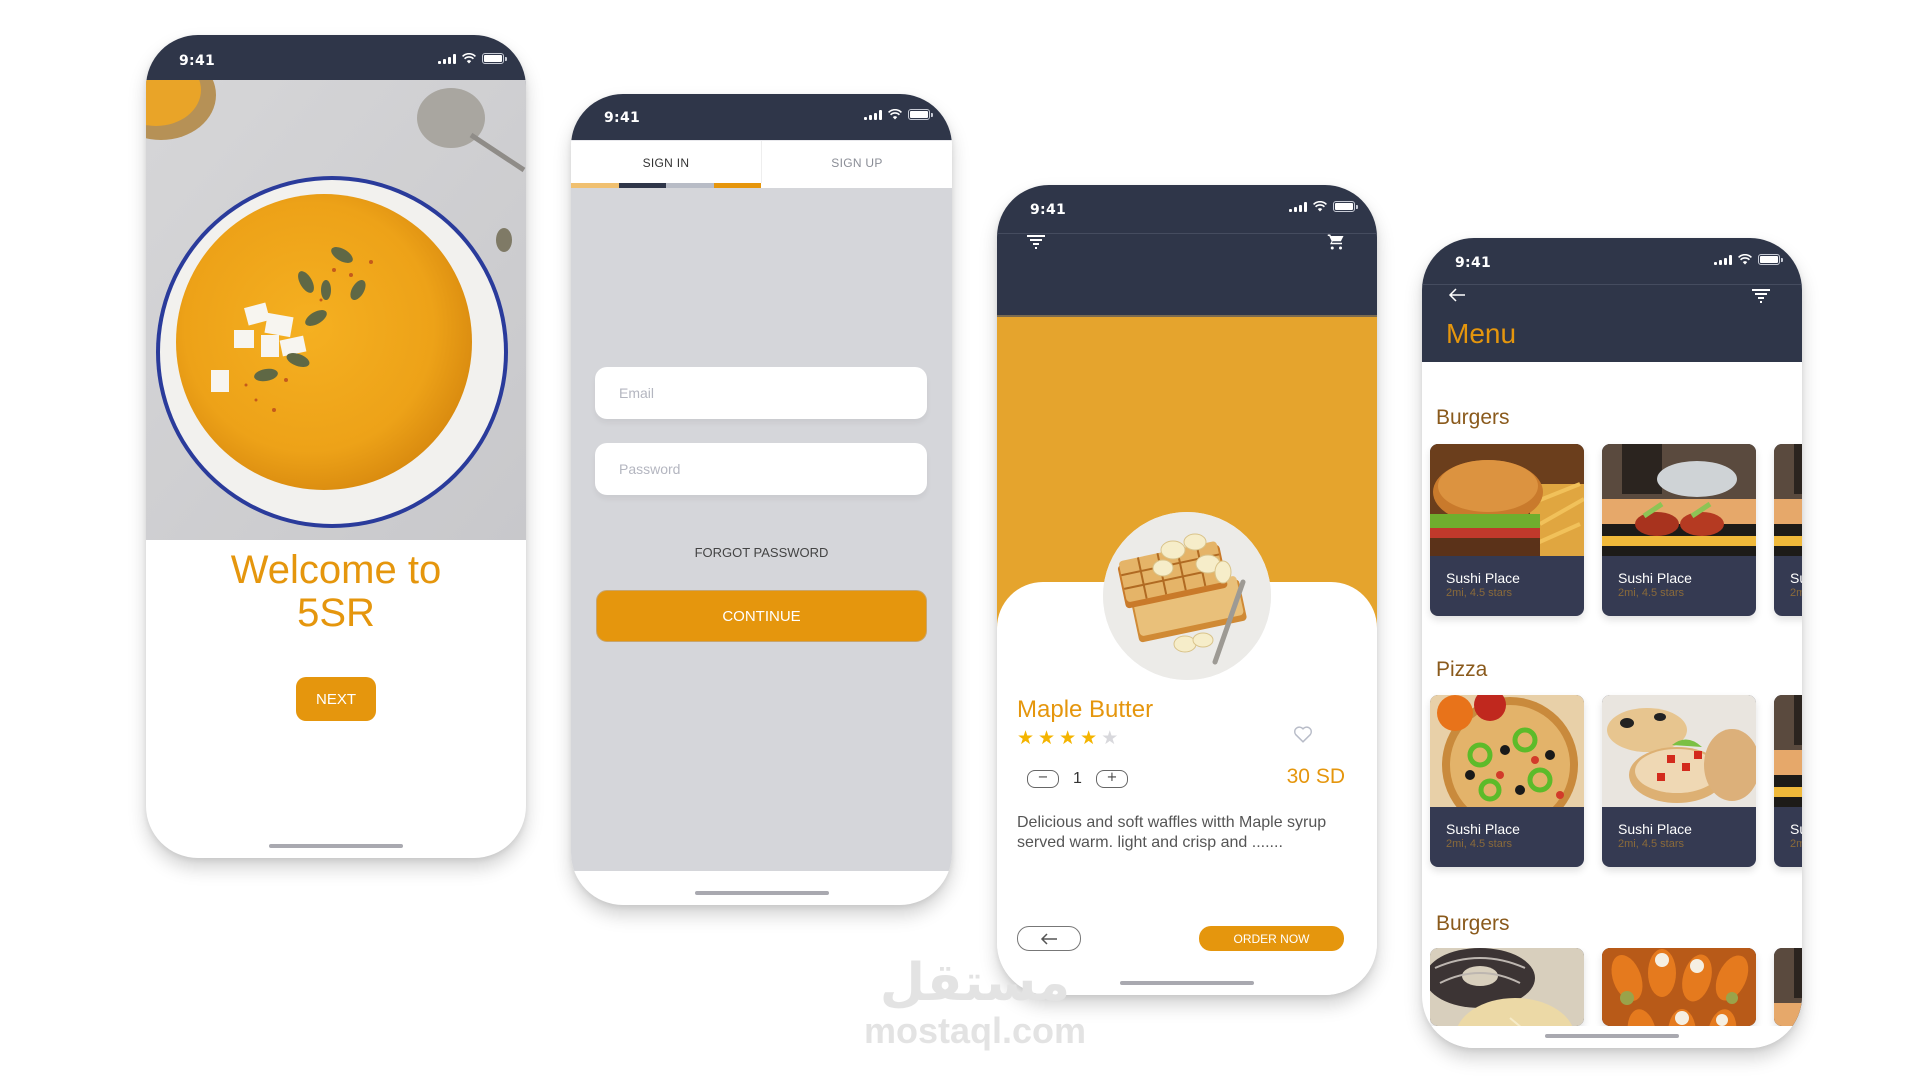 The width and height of the screenshot is (1920, 1080). What do you see at coordinates (666, 162) in the screenshot?
I see `tab-sign-in: SIGN IN` at bounding box center [666, 162].